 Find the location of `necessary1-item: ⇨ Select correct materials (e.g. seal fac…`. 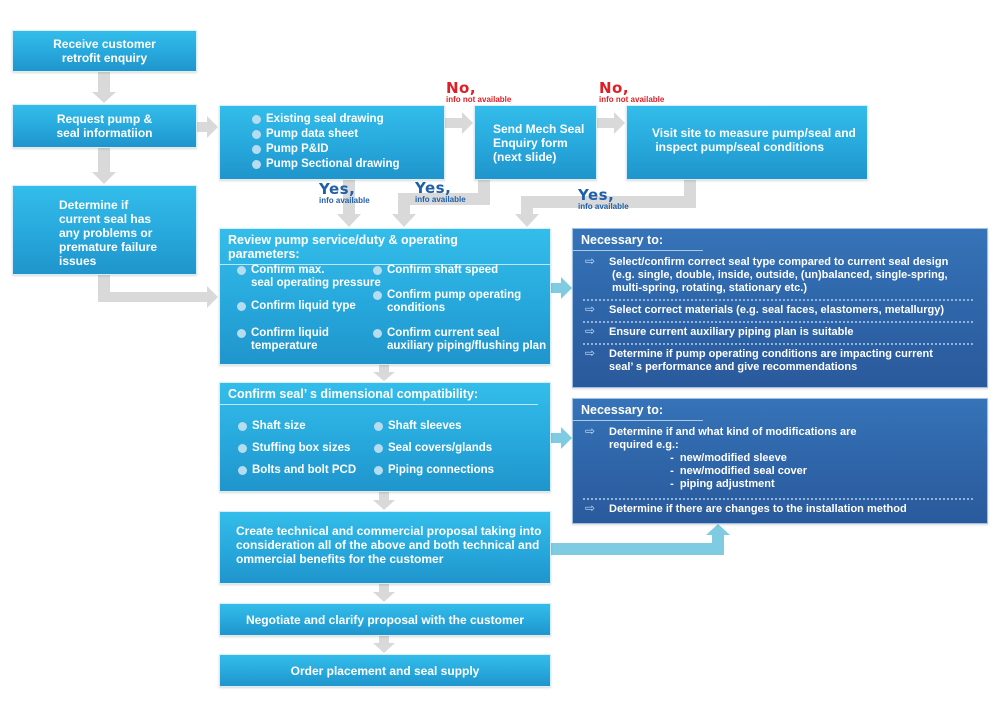

necessary1-item: ⇨ Select correct materials (e.g. seal fac… is located at coordinates (765, 309).